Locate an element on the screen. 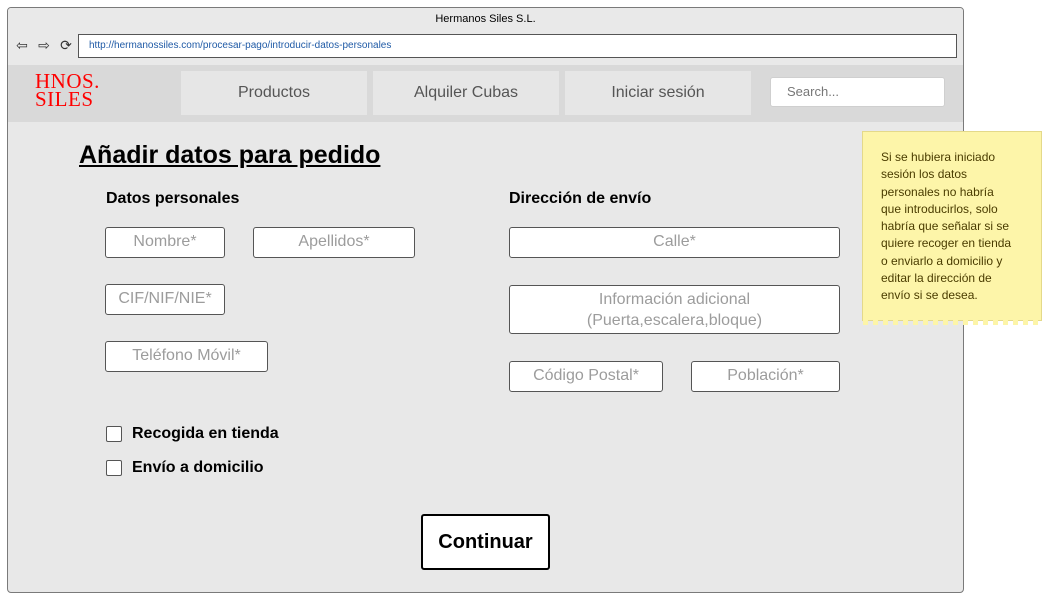  site-logo: HNOS. SILES is located at coordinates (67, 91).